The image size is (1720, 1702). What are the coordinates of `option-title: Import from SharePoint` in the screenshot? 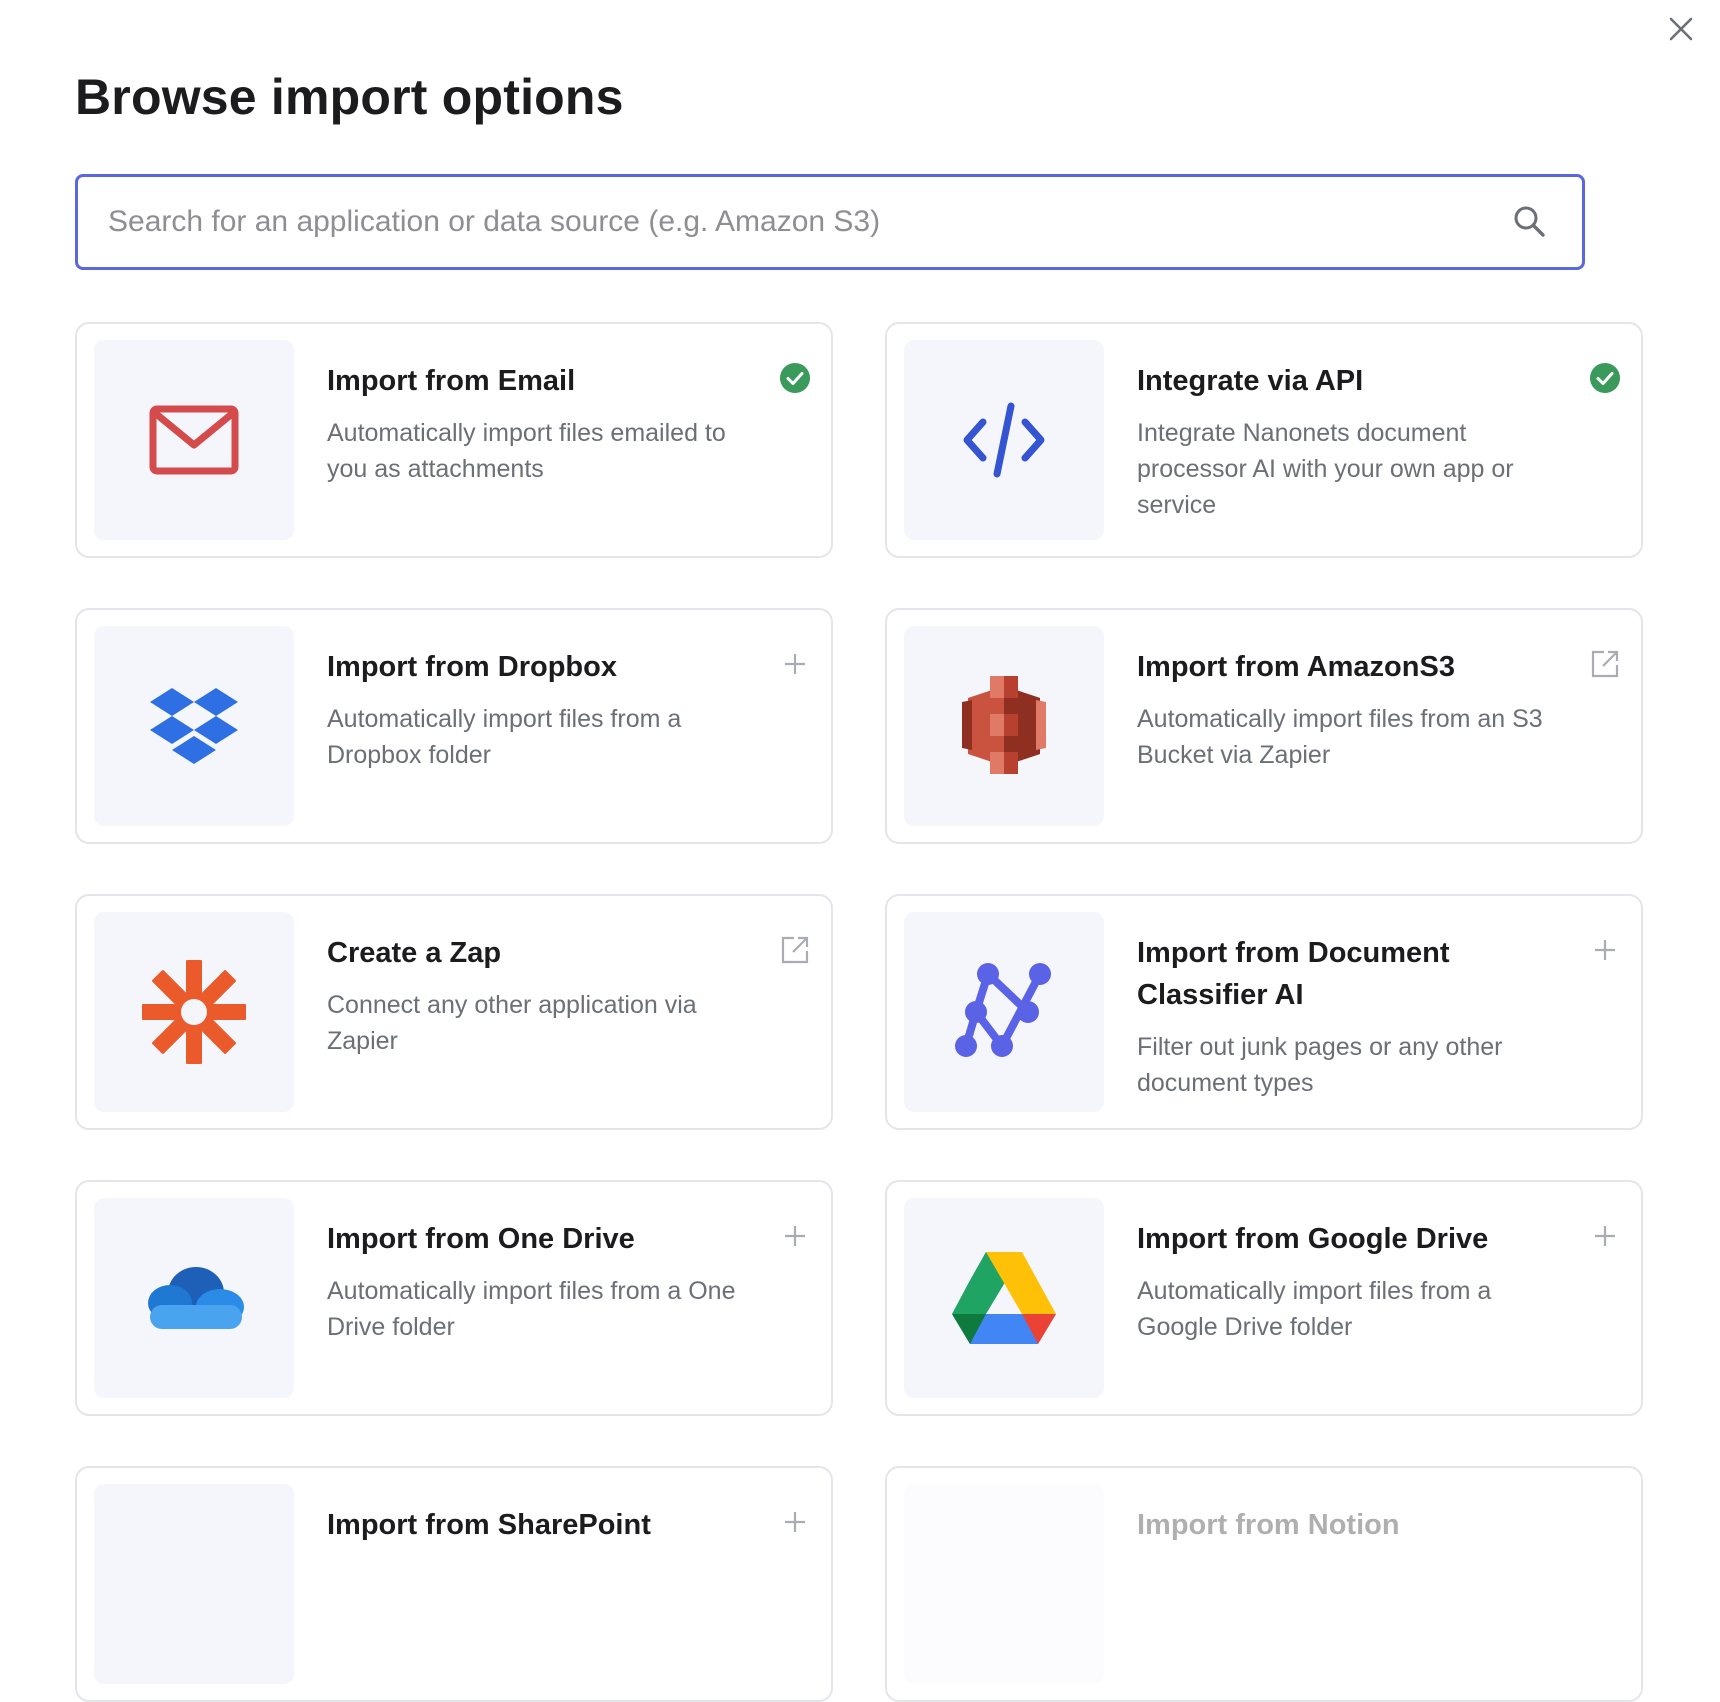 It's located at (489, 1525).